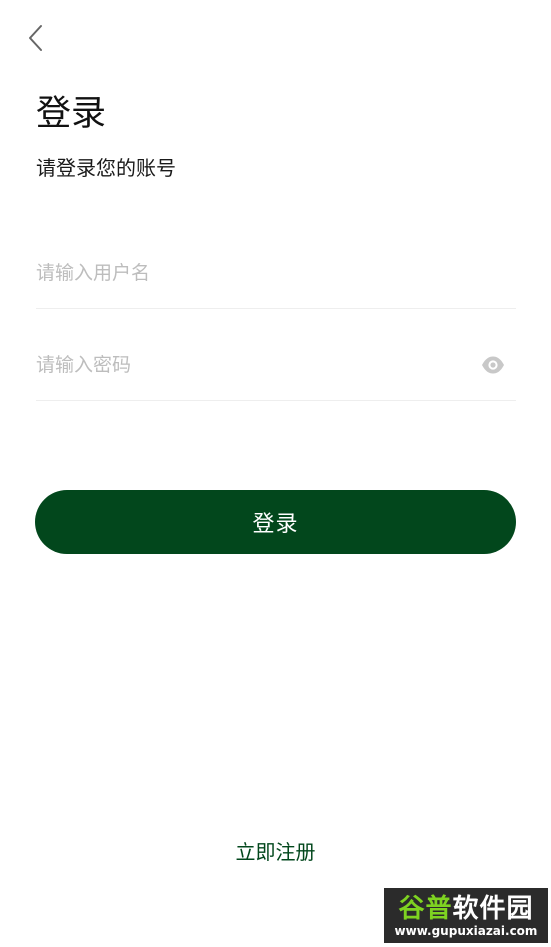 This screenshot has width=551, height=947. Describe the element at coordinates (71, 114) in the screenshot. I see `page-title: 登录` at that location.